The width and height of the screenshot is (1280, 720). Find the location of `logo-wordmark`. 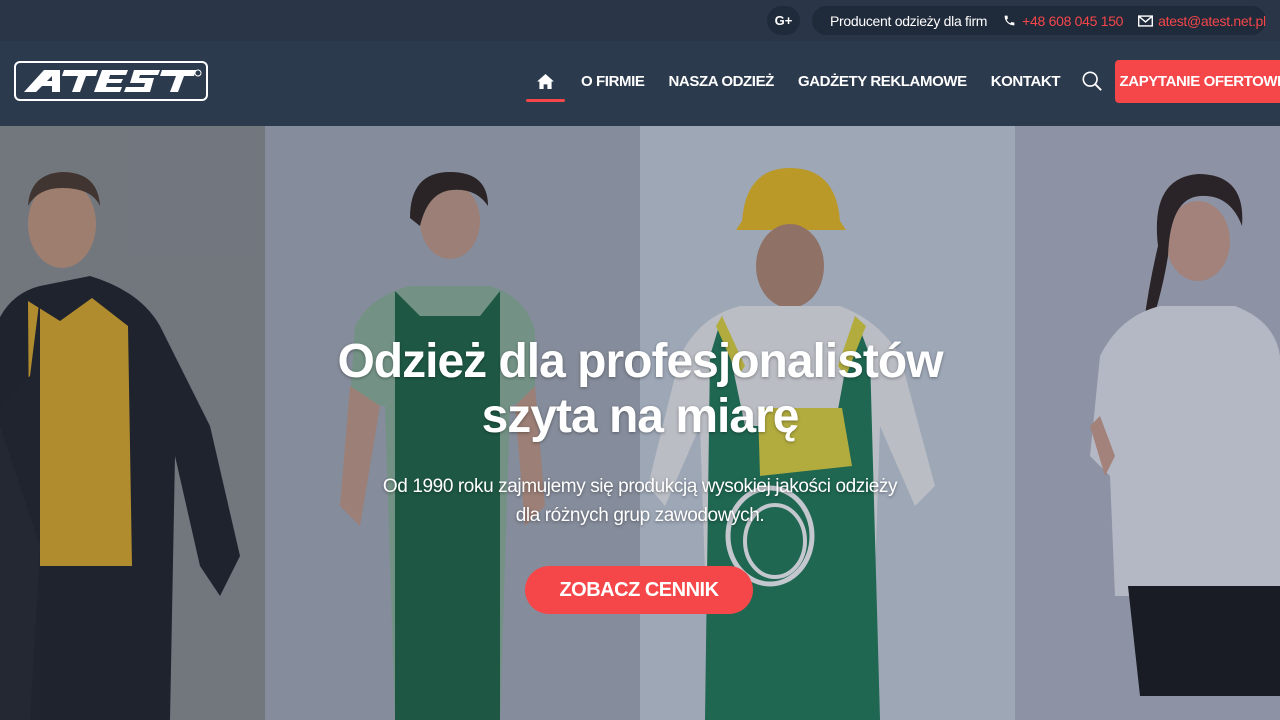

logo-wordmark is located at coordinates (113, 80).